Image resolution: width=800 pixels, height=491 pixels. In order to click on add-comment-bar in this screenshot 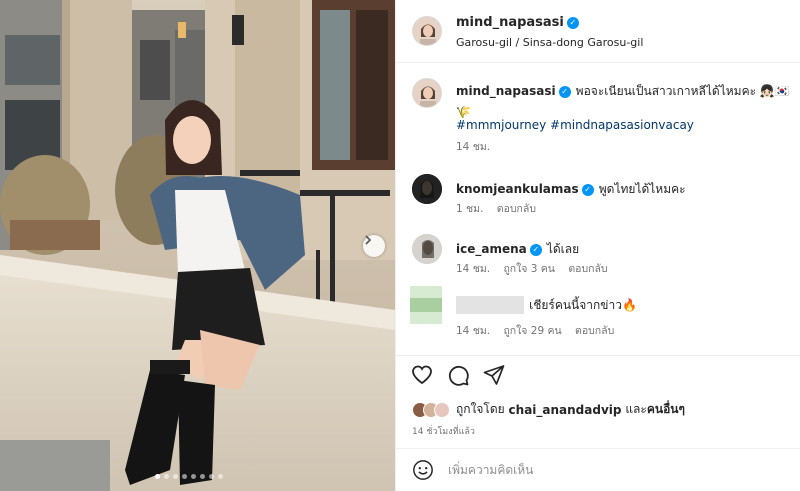, I will do `click(598, 469)`.